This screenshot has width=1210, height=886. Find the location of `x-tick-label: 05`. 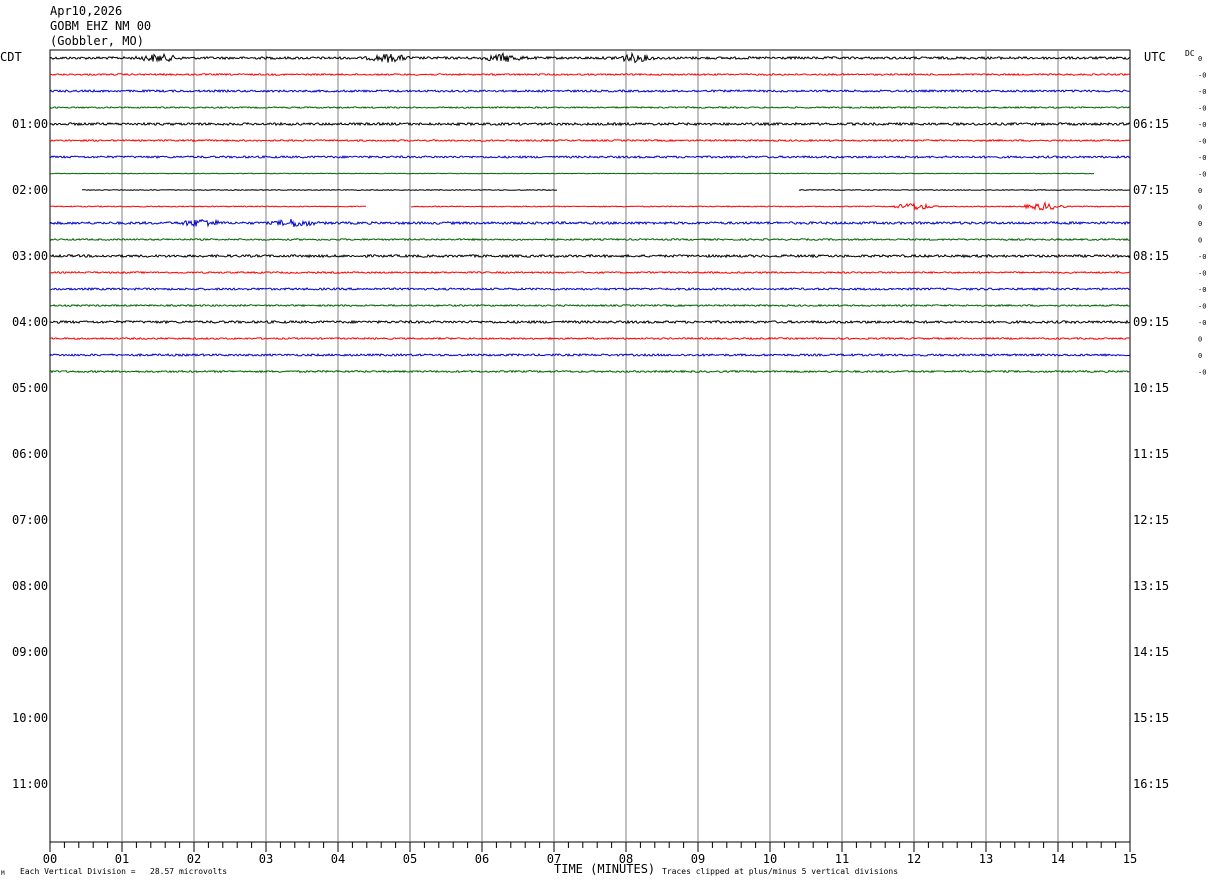

x-tick-label: 05 is located at coordinates (410, 859).